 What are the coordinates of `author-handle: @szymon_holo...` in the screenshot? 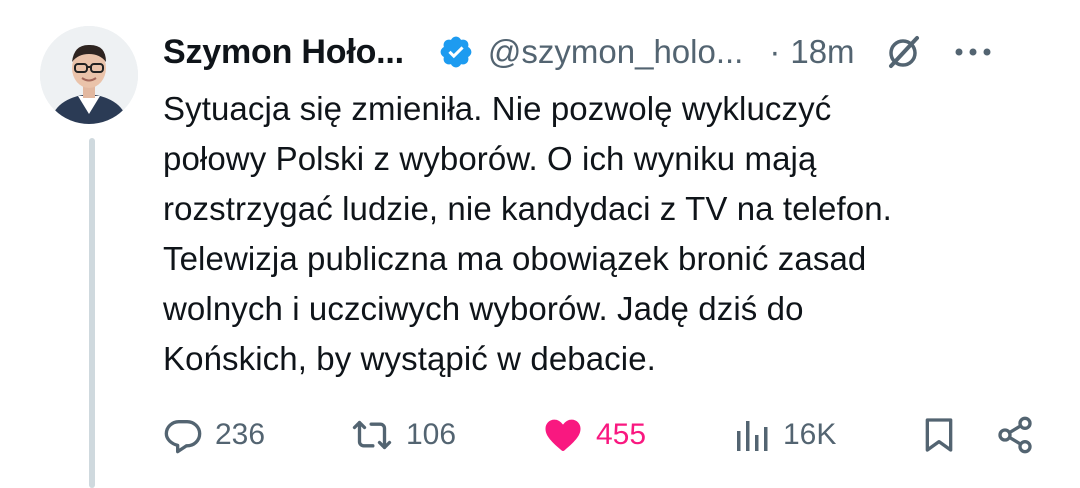 It's located at (615, 52).